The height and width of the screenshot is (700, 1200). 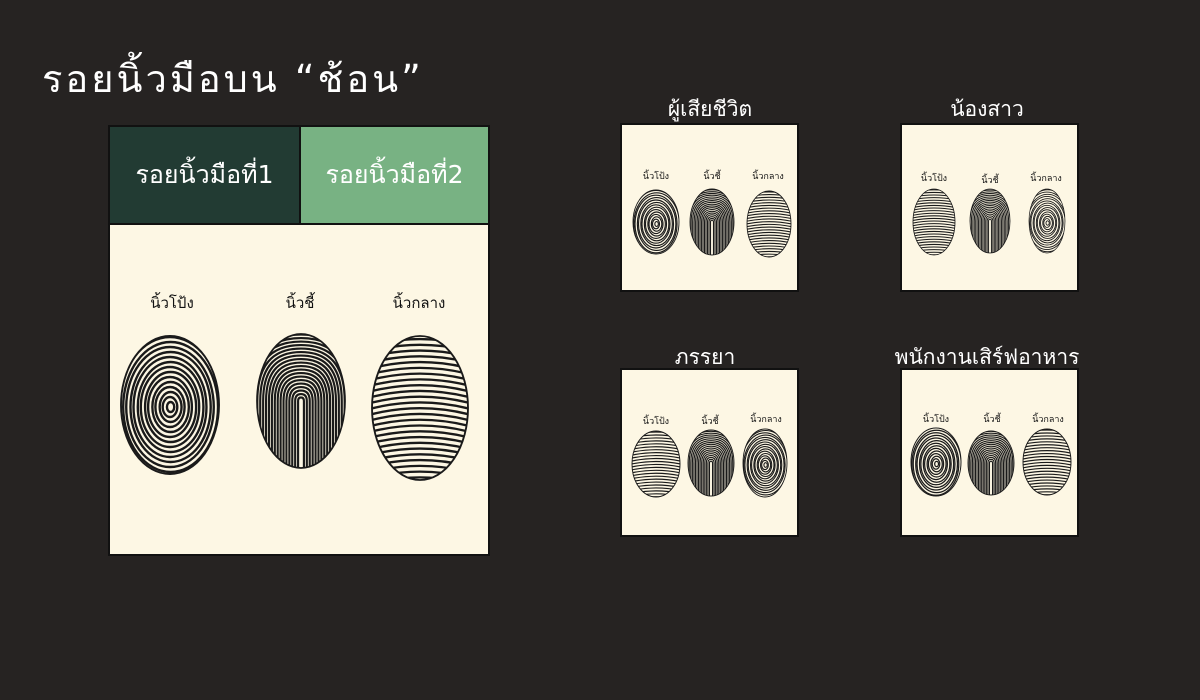 I want to click on tab-fingerprint-2: รอยนิ้วมือที่2, so click(x=394, y=175).